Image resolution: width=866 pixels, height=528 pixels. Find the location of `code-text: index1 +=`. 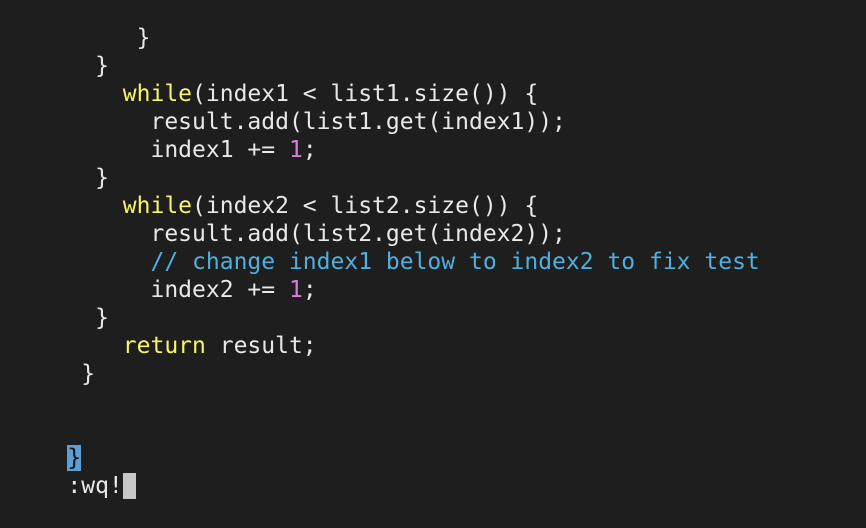

code-text: index1 += is located at coordinates (219, 150).